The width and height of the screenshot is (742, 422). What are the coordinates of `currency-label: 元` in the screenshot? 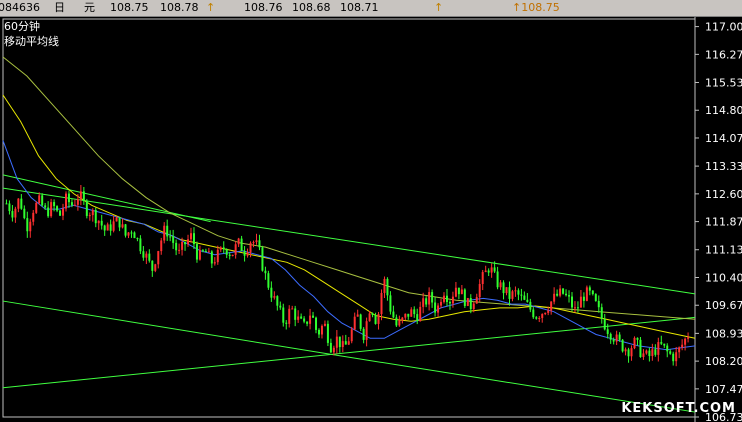 It's located at (89, 7).